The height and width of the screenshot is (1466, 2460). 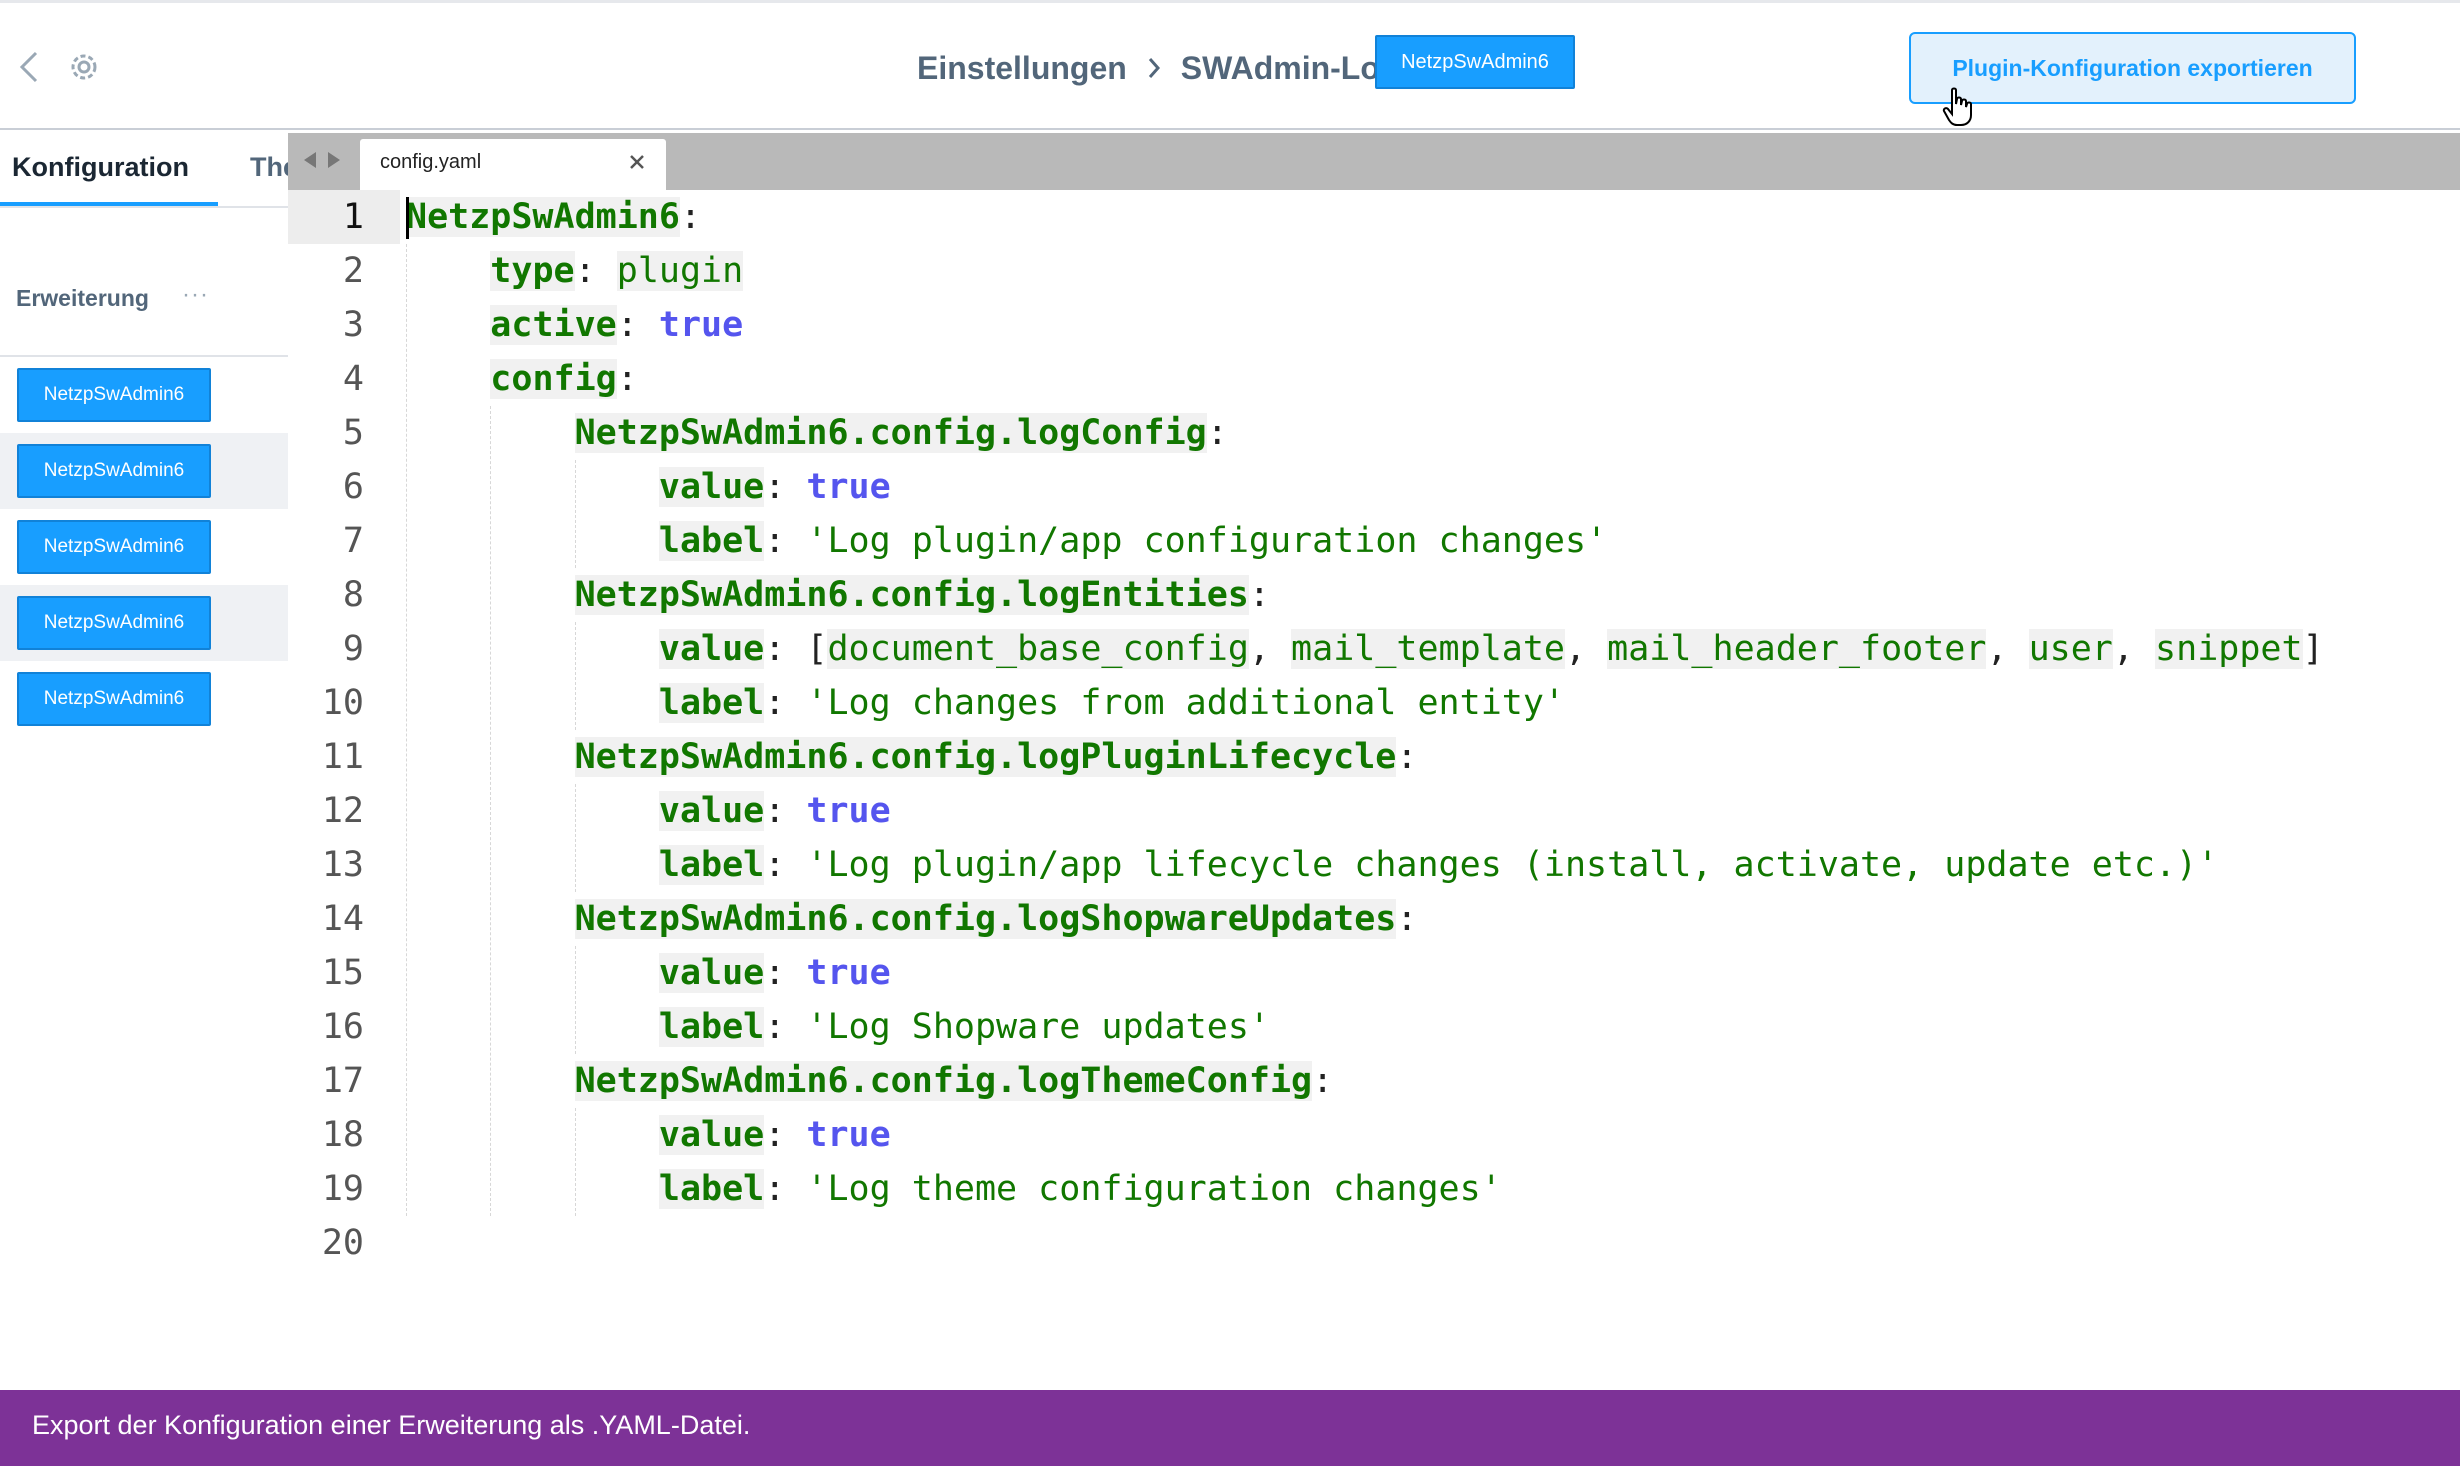 I want to click on breadcrumb-item-current: SWAdmin-Log, so click(x=1290, y=67).